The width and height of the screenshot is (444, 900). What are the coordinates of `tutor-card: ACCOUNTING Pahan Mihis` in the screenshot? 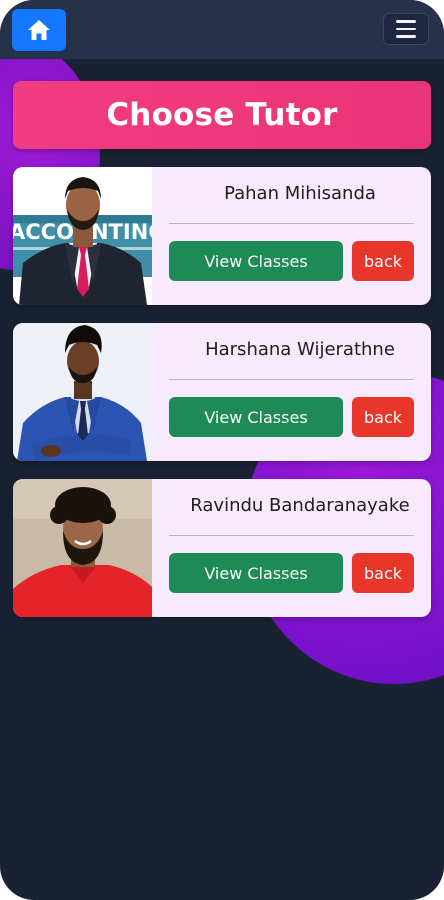 It's located at (222, 236).